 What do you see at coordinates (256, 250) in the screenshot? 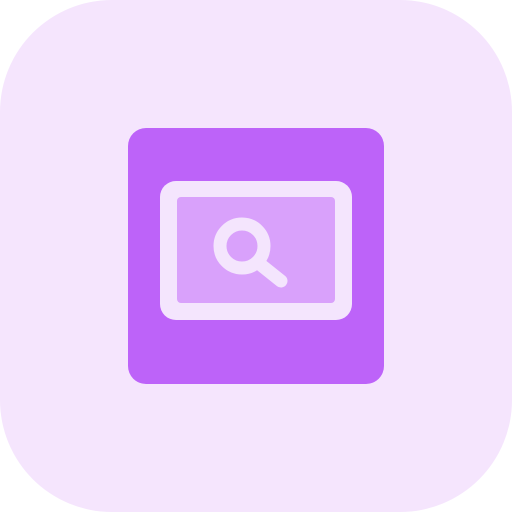
I see `screen-fill` at bounding box center [256, 250].